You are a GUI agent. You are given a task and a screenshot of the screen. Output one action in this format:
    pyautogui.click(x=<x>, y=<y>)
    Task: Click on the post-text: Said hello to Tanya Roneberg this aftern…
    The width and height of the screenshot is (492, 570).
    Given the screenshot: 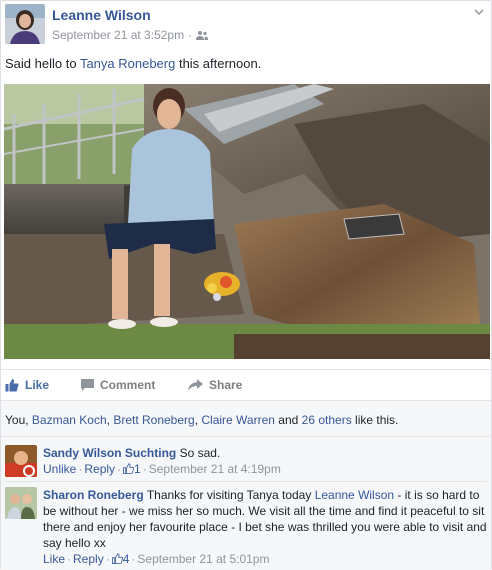 What is the action you would take?
    pyautogui.click(x=133, y=63)
    